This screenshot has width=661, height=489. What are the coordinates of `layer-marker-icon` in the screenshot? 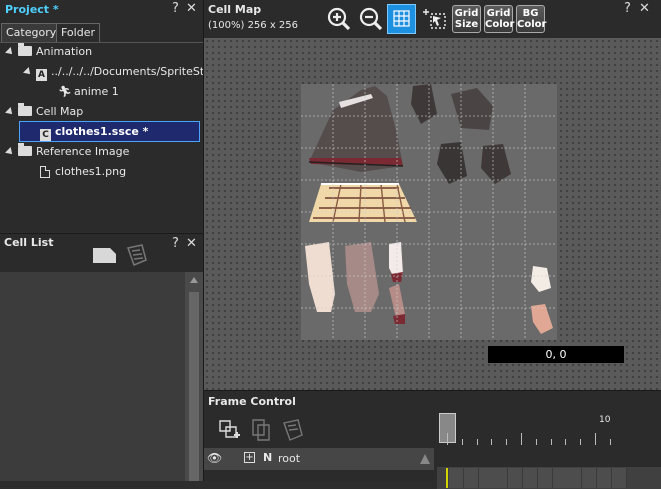 It's located at (425, 459).